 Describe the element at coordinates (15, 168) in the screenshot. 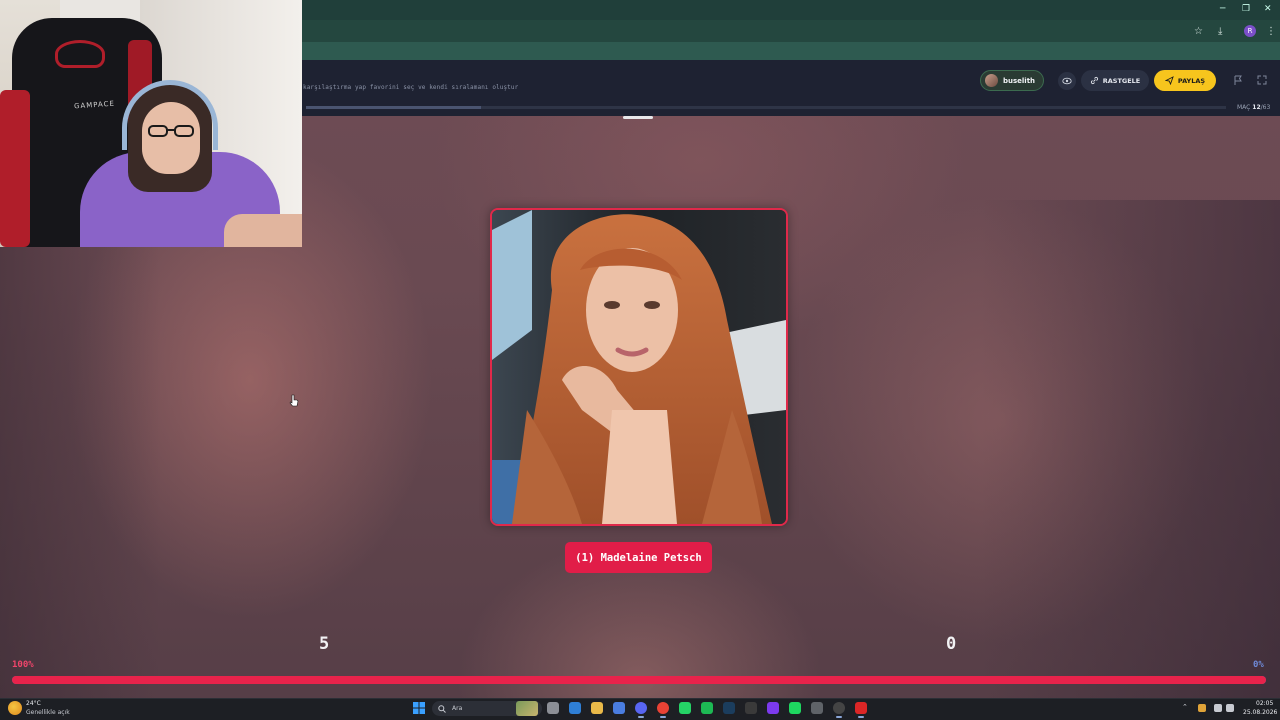

I see `chair-accent-left` at that location.